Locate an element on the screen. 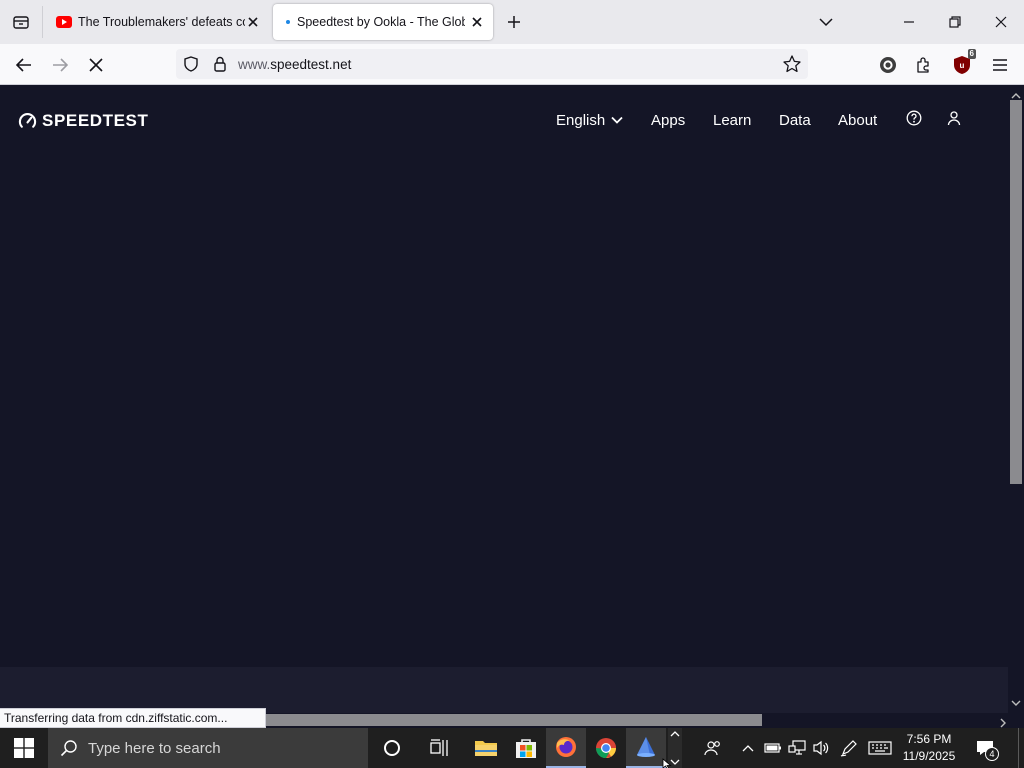 The height and width of the screenshot is (768, 1024). network-button is located at coordinates (797, 748).